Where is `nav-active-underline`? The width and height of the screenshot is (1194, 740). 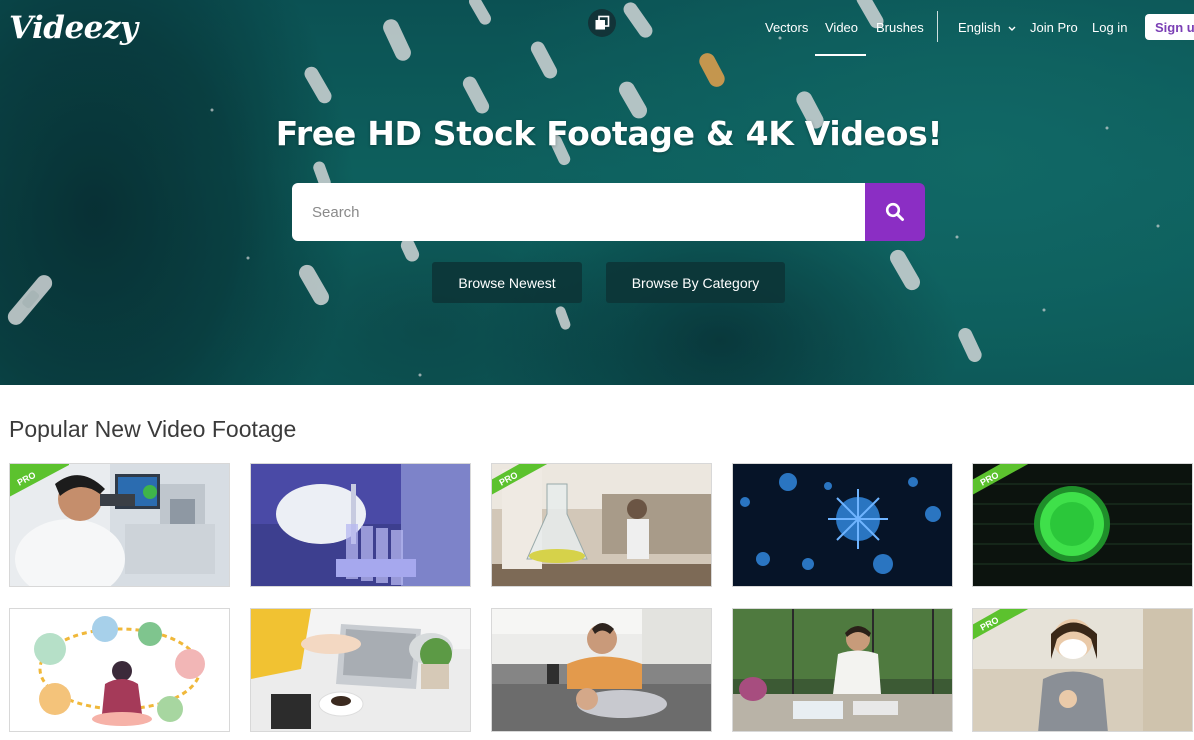
nav-active-underline is located at coordinates (840, 55).